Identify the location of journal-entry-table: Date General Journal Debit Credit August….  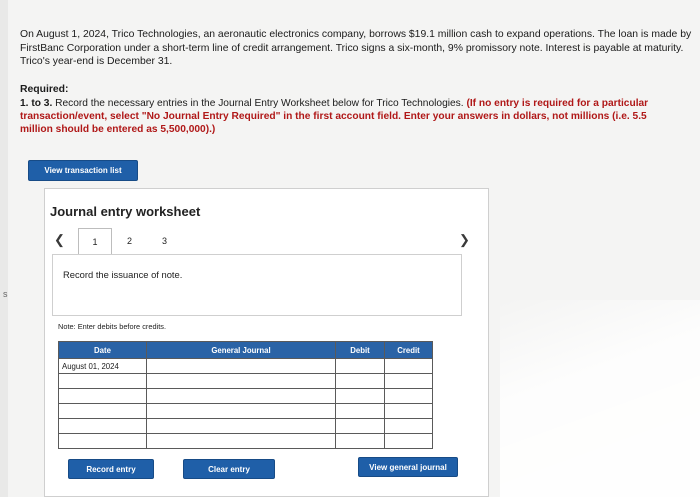
(245, 395).